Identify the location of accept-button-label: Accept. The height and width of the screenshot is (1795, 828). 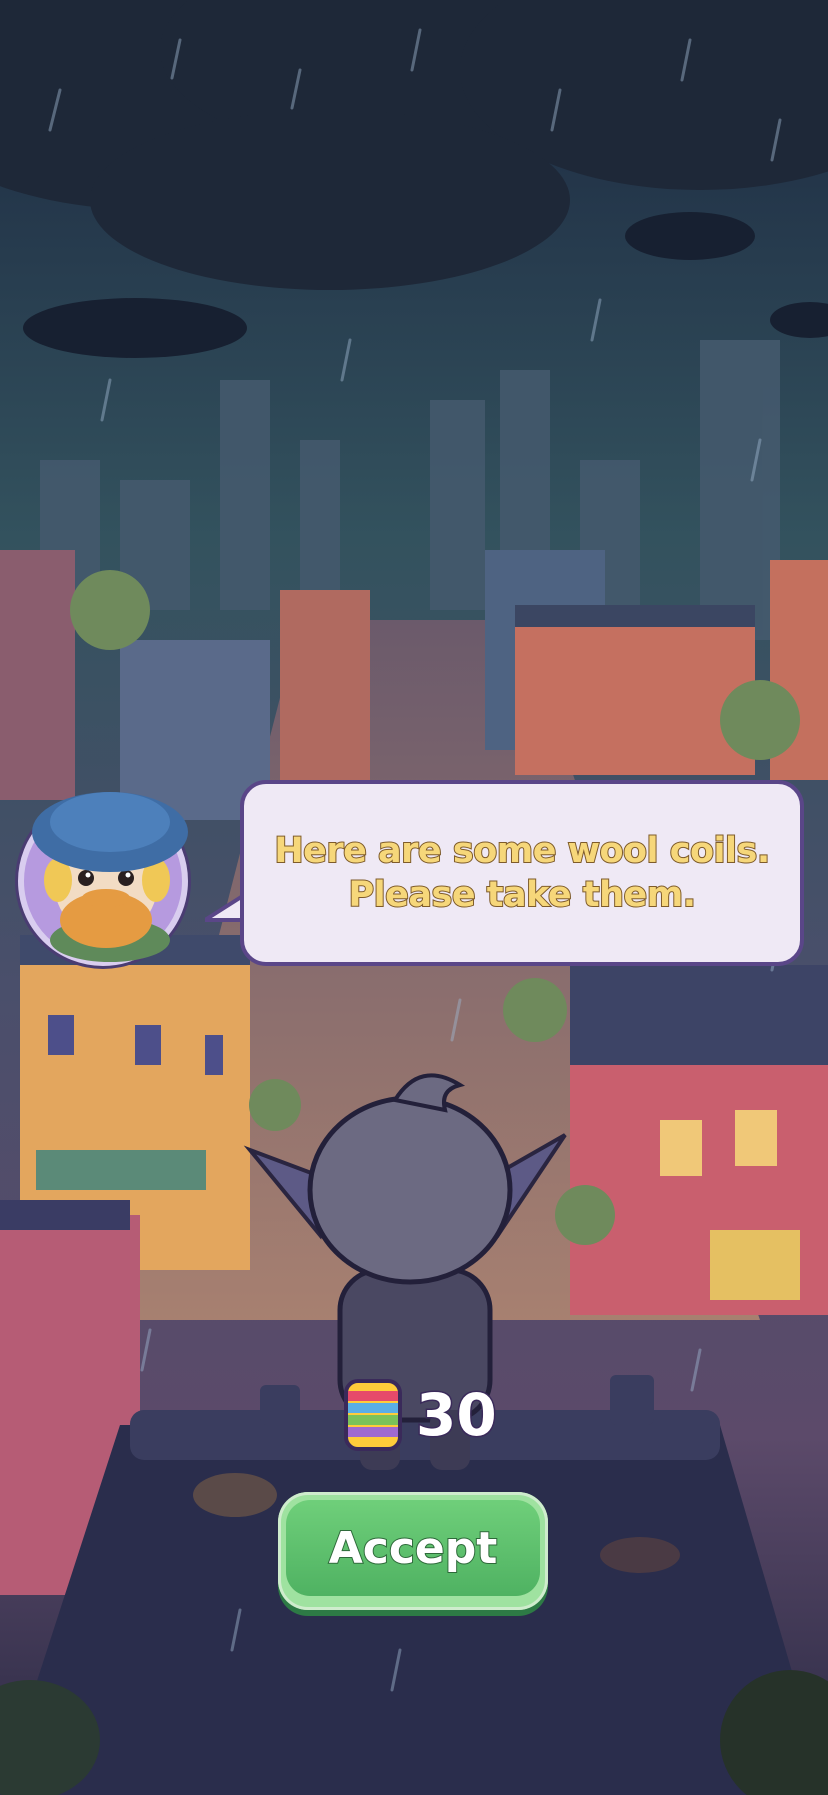
(413, 1548).